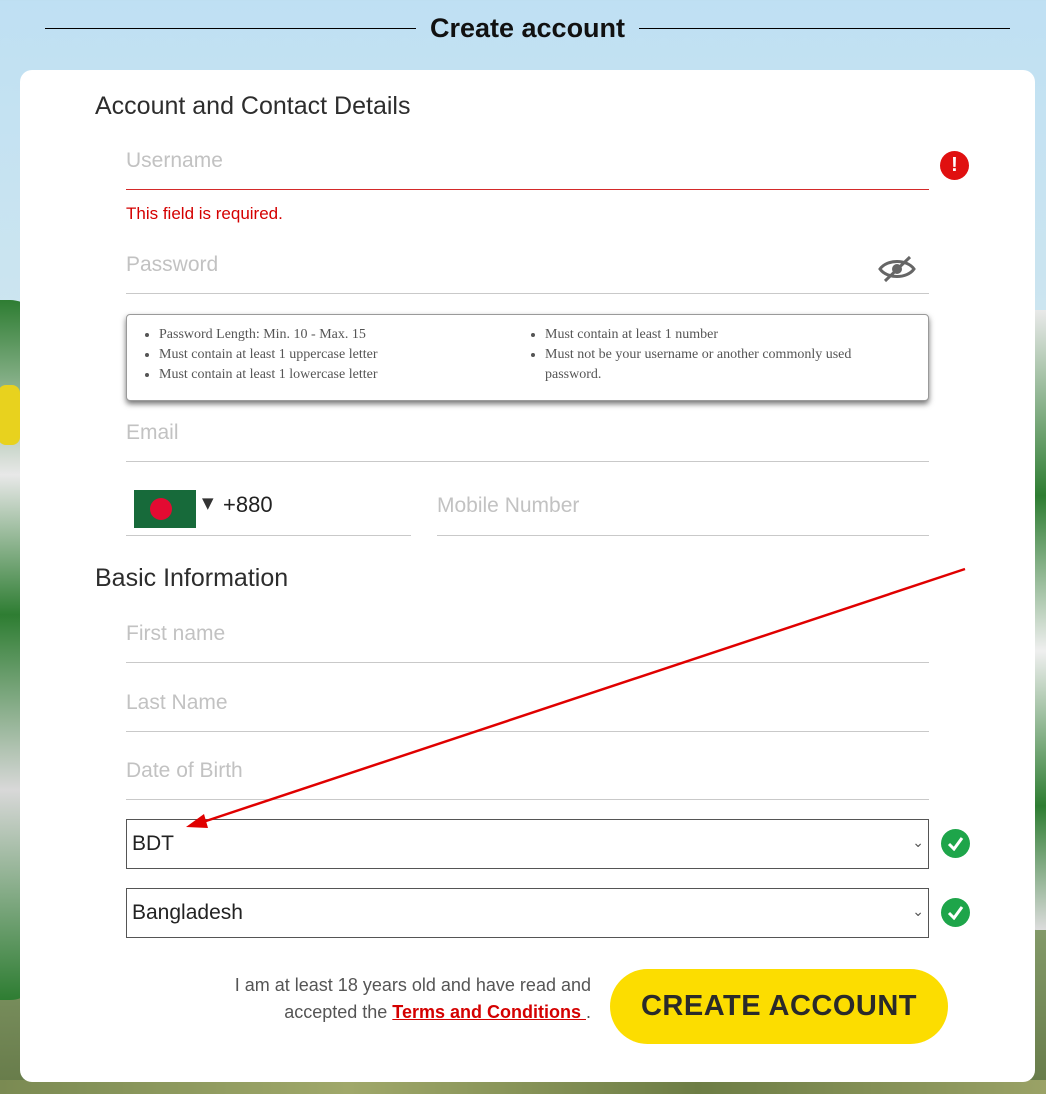 This screenshot has height=1094, width=1046. I want to click on caret-down-icon: ▼, so click(208, 503).